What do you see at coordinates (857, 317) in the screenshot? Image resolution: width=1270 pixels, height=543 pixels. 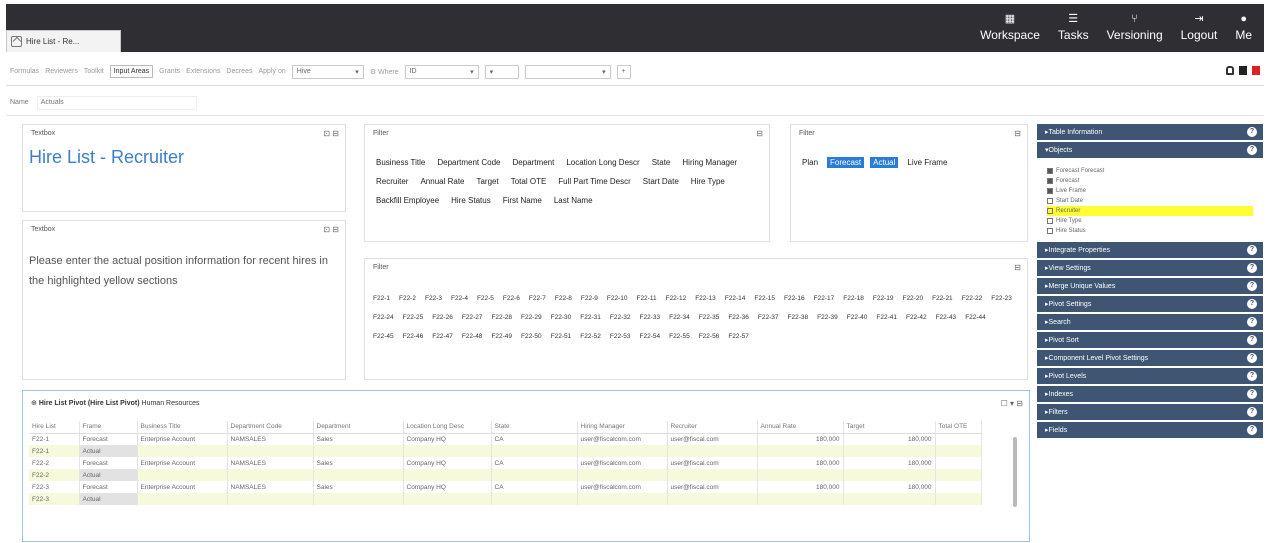 I see `hire-list-chip: F22-40` at bounding box center [857, 317].